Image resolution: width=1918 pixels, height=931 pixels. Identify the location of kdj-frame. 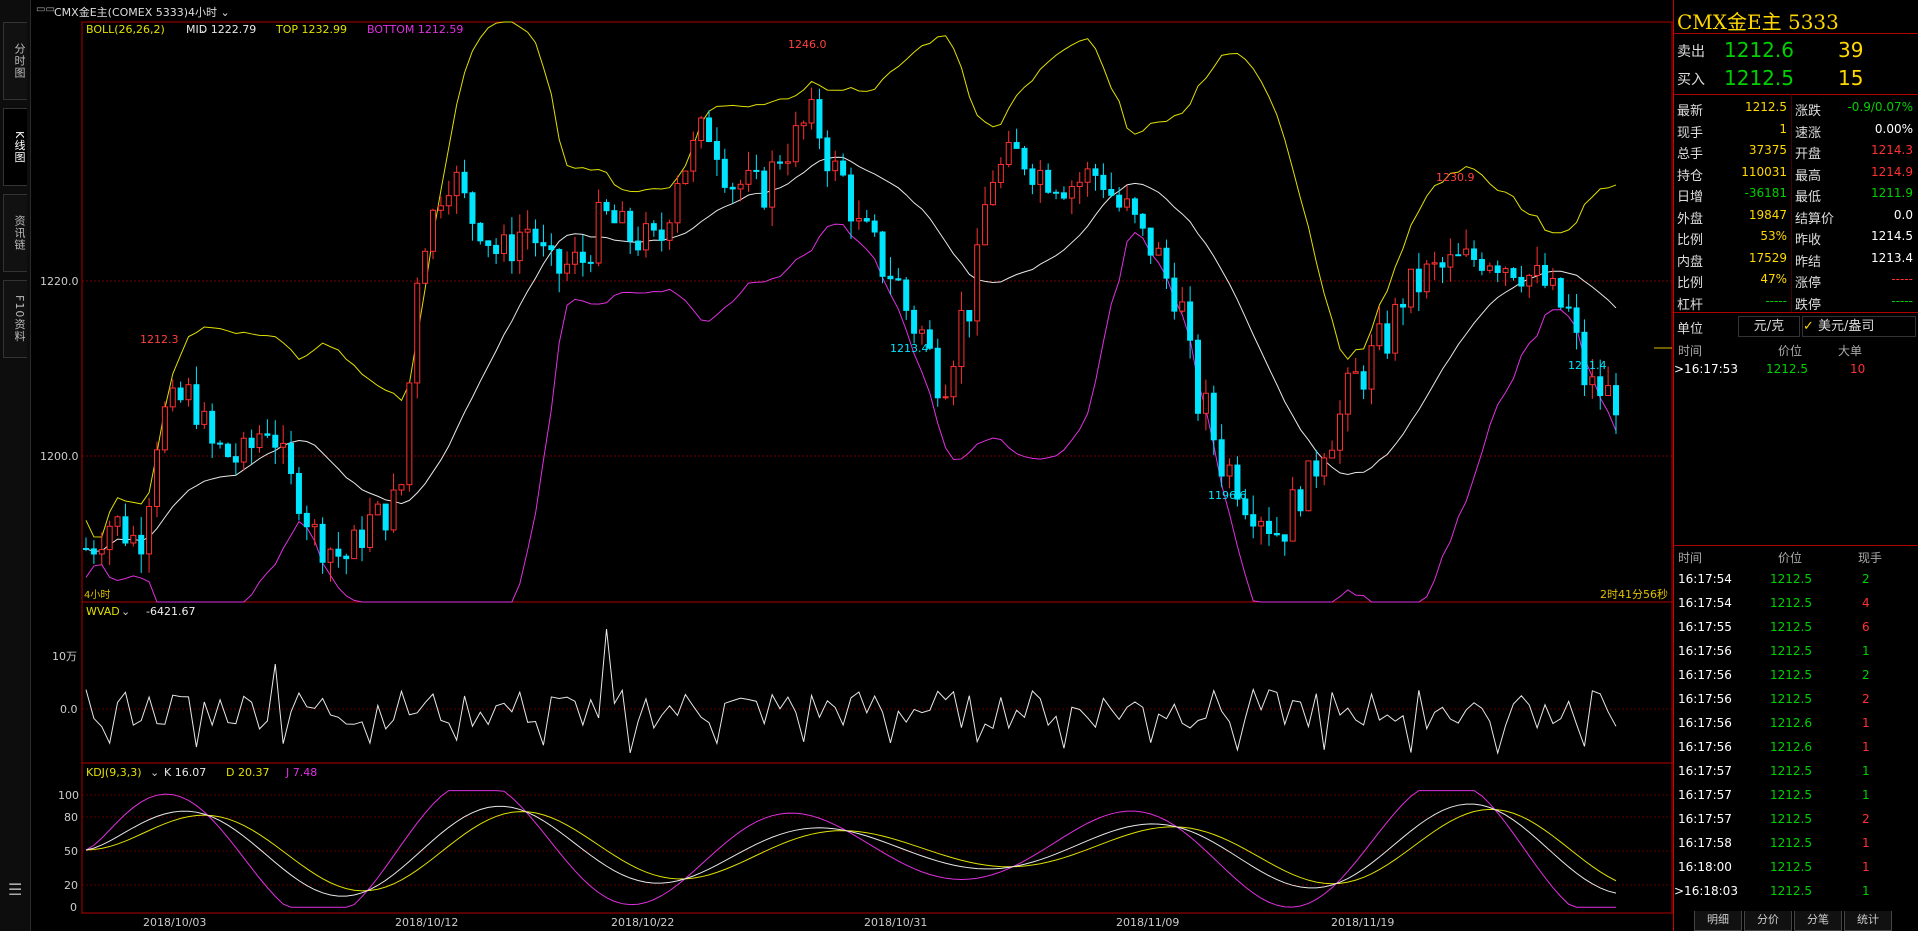
(877, 838).